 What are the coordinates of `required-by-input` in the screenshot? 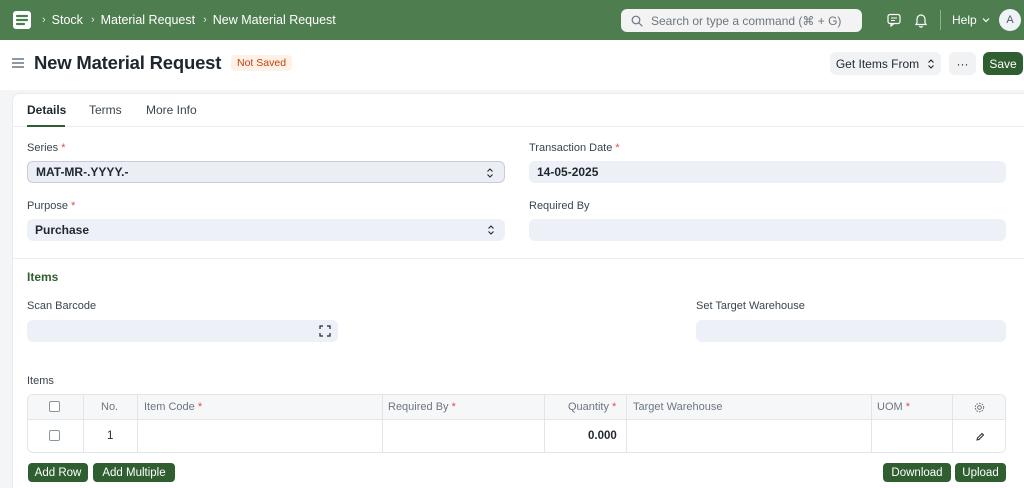 It's located at (767, 230).